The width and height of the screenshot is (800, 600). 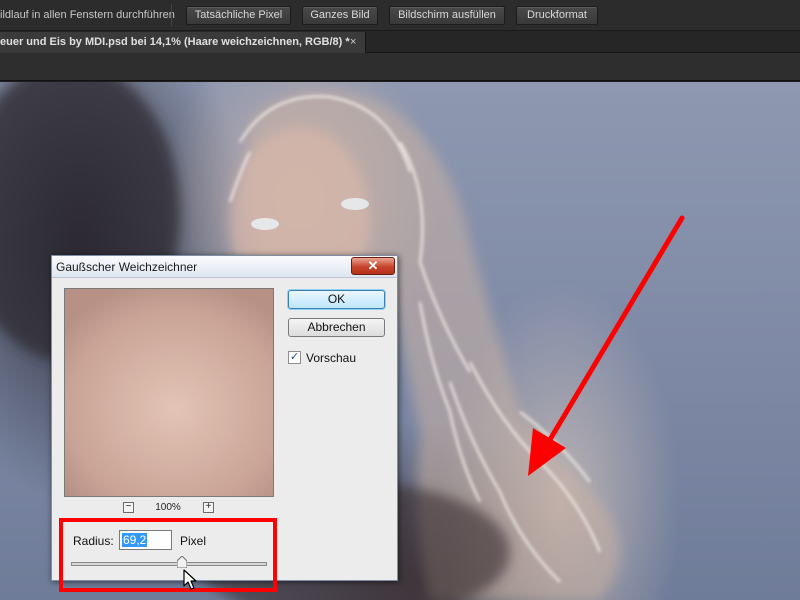 I want to click on checkbox-check-icon: ✓, so click(x=294, y=357).